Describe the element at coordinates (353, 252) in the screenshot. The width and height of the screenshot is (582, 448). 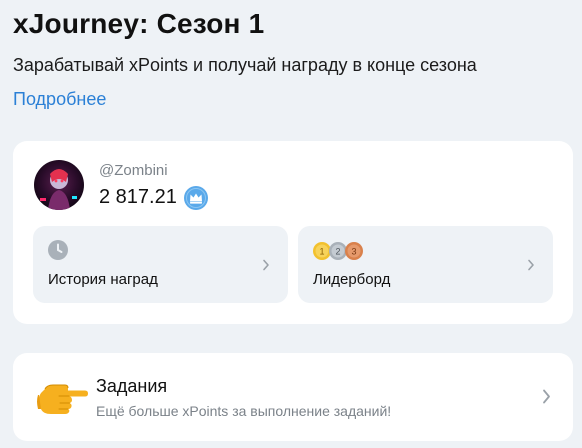
I see `medal-bronze-number: 3` at that location.